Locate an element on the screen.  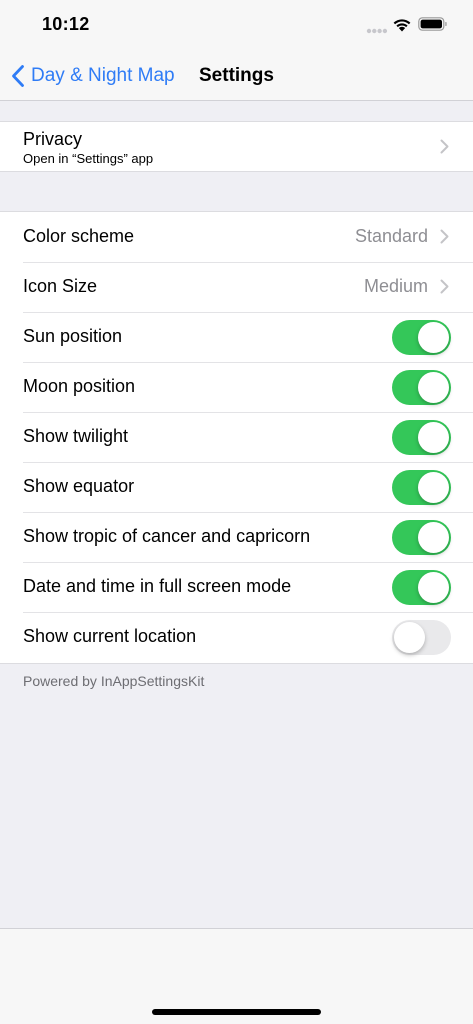
sun-position-toggle is located at coordinates (421, 337).